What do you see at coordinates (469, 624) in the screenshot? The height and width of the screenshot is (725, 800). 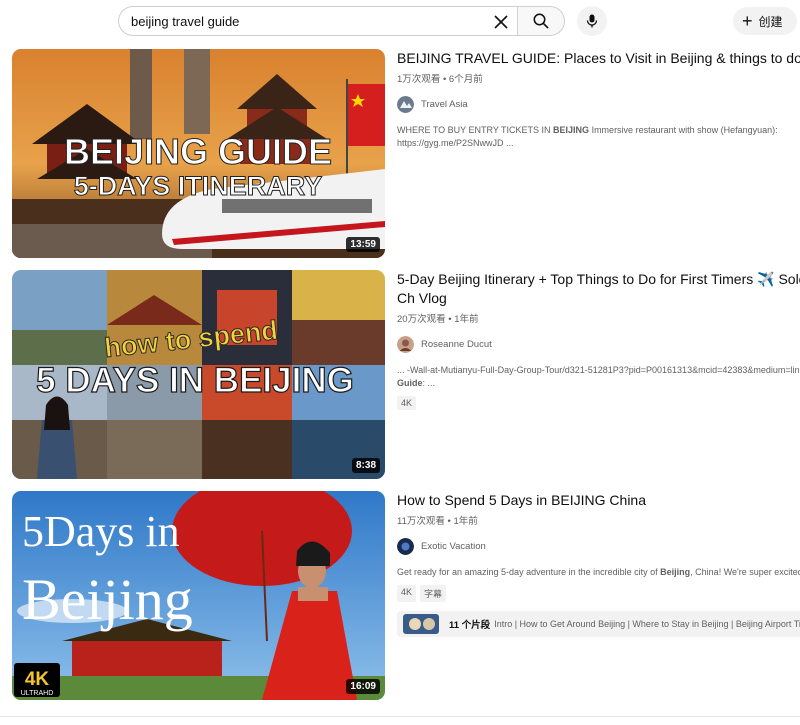 I see `chapters-count: 11 个片段` at bounding box center [469, 624].